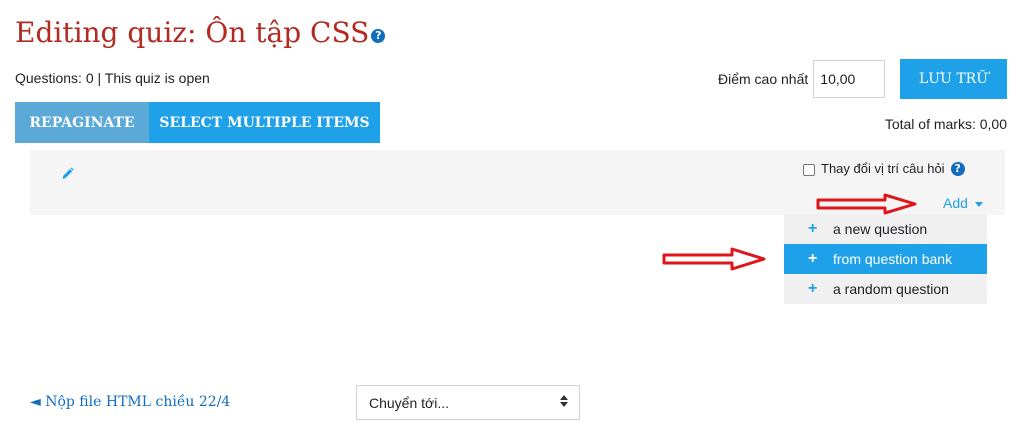  What do you see at coordinates (945, 124) in the screenshot?
I see `total-marks: Total of marks: 0,00` at bounding box center [945, 124].